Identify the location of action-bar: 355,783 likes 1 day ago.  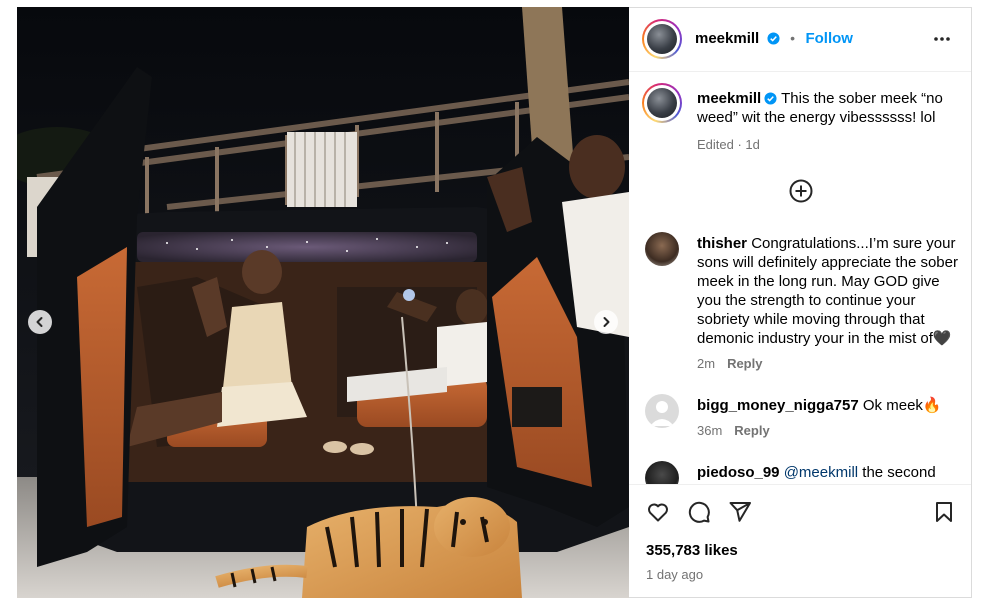
(800, 542).